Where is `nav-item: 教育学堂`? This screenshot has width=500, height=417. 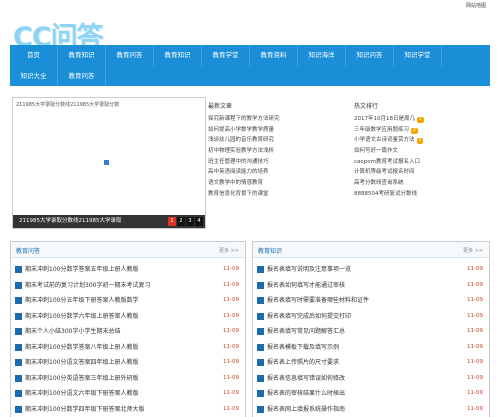
nav-item: 教育学堂 is located at coordinates (226, 55).